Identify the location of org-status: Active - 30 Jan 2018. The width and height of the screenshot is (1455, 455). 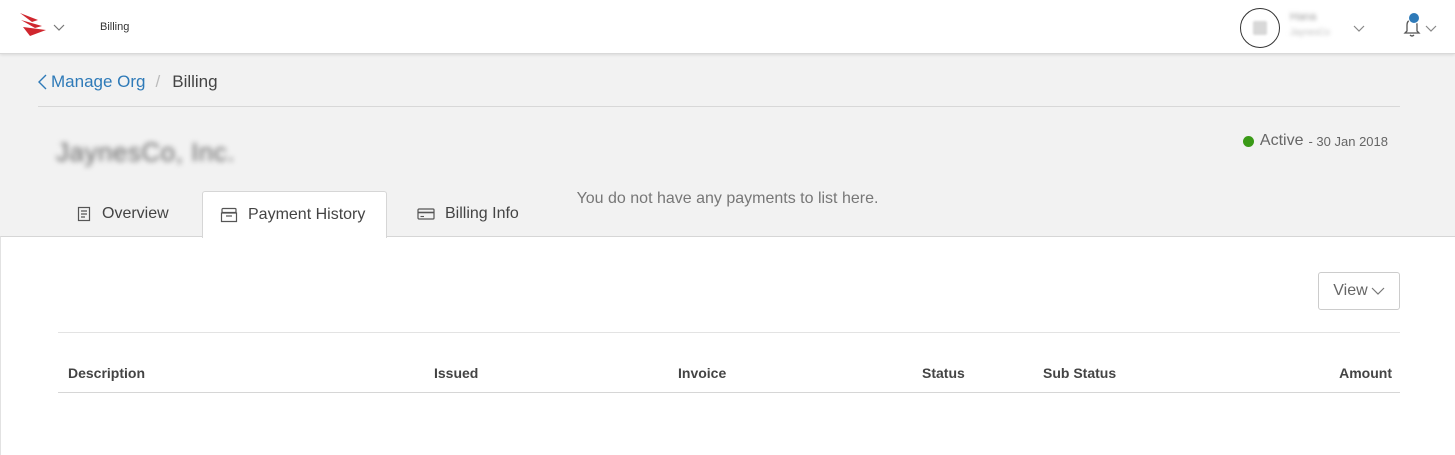
(1315, 141).